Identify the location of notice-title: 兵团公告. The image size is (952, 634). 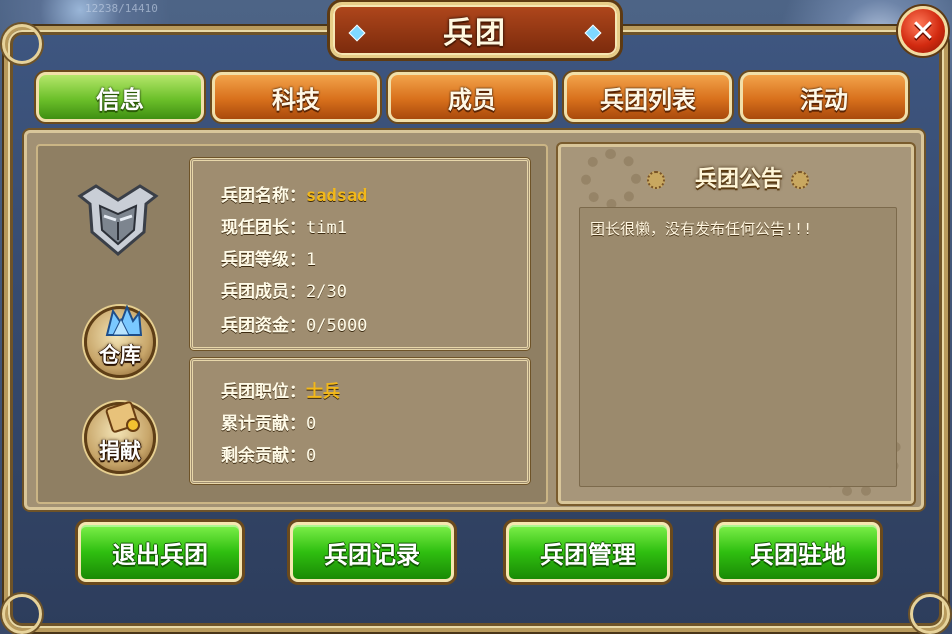
(738, 179).